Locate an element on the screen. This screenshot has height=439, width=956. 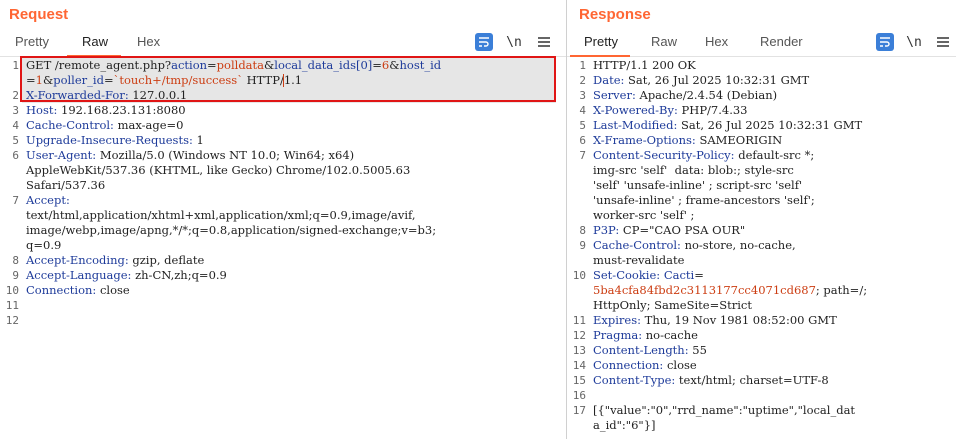
code-content: worker-src 'self' ; is located at coordinates (643, 215).